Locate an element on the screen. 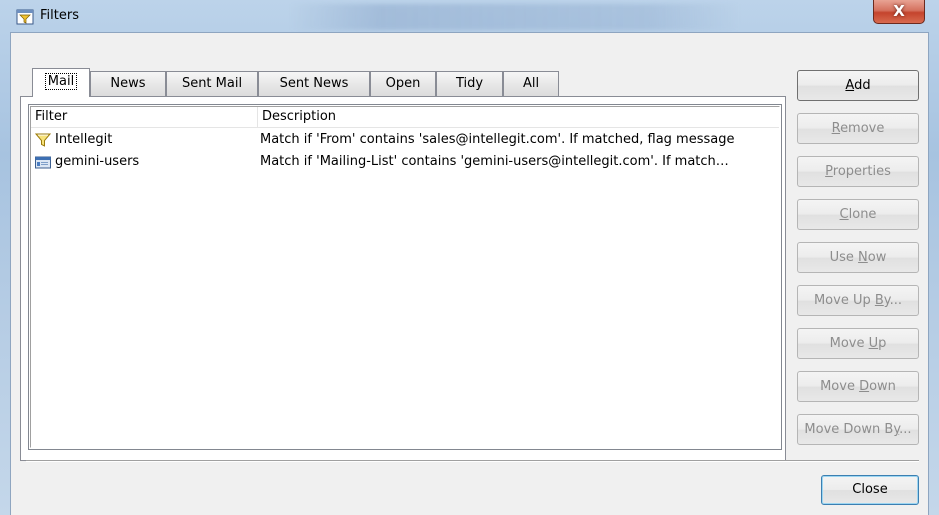 This screenshot has width=939, height=515. use-now-label-rest: ow is located at coordinates (877, 257).